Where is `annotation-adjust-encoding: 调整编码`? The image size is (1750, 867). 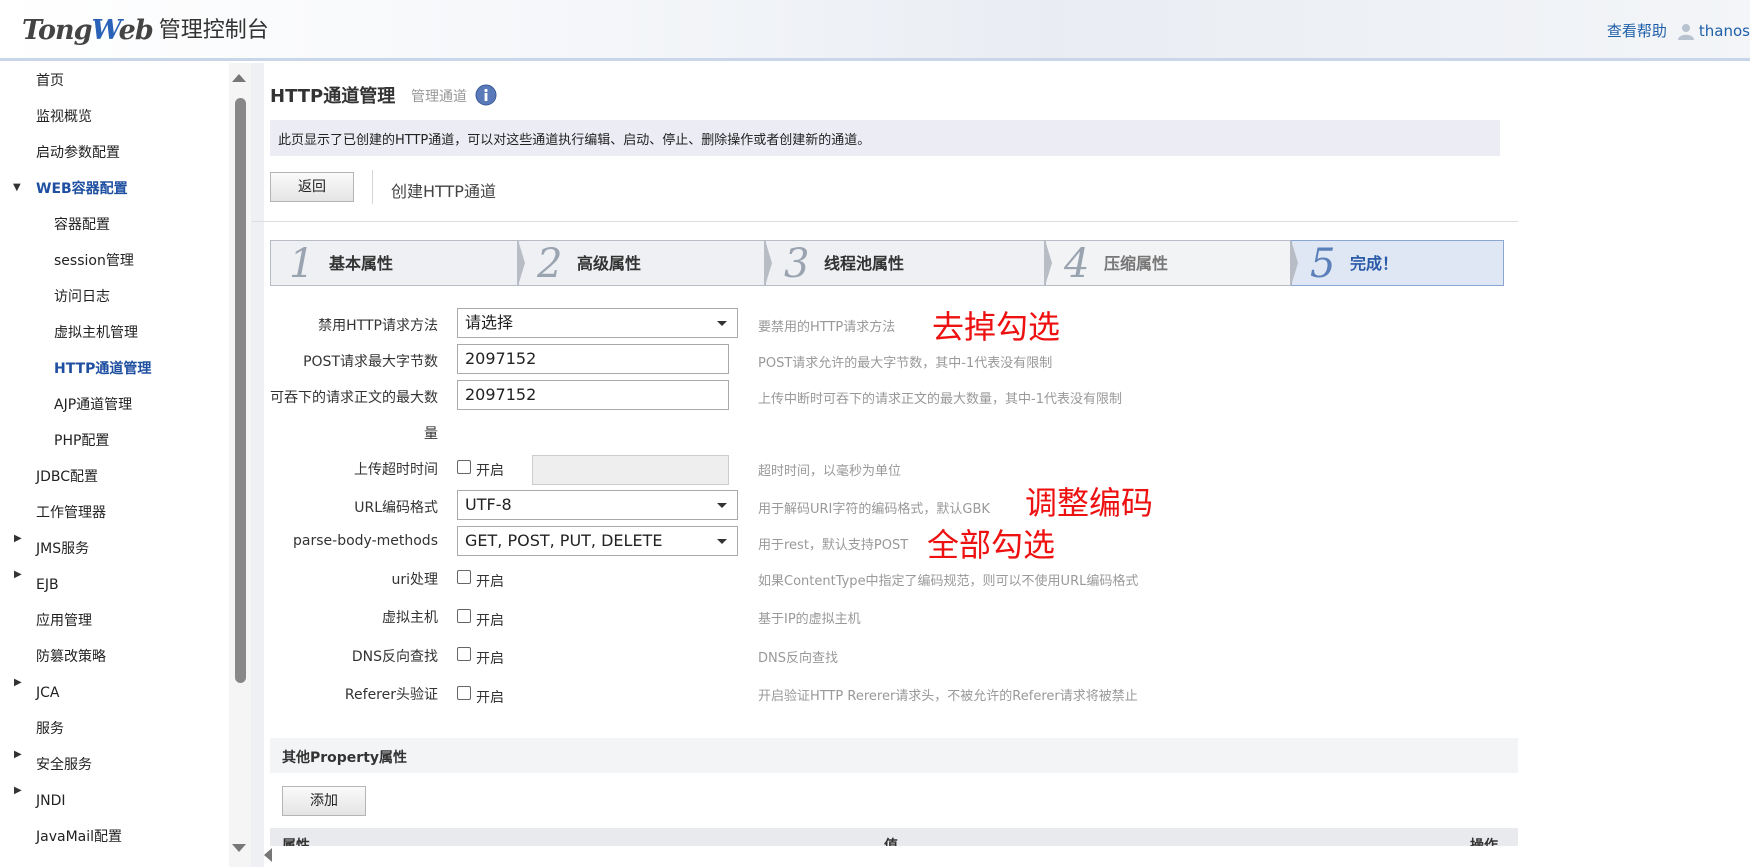
annotation-adjust-encoding: 调整编码 is located at coordinates (1089, 503).